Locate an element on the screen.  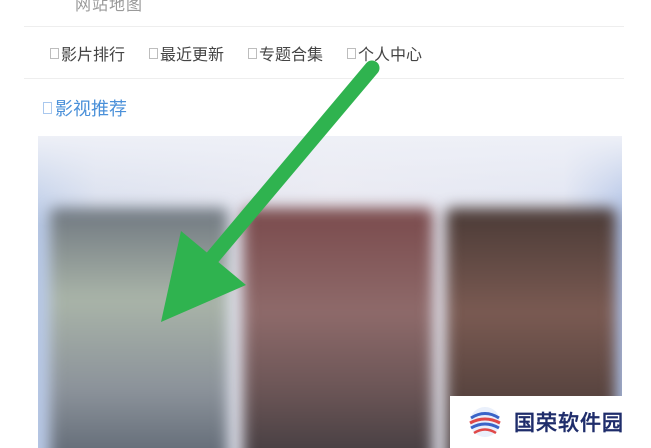
nav-item-user-center: 个人中心 is located at coordinates (384, 53).